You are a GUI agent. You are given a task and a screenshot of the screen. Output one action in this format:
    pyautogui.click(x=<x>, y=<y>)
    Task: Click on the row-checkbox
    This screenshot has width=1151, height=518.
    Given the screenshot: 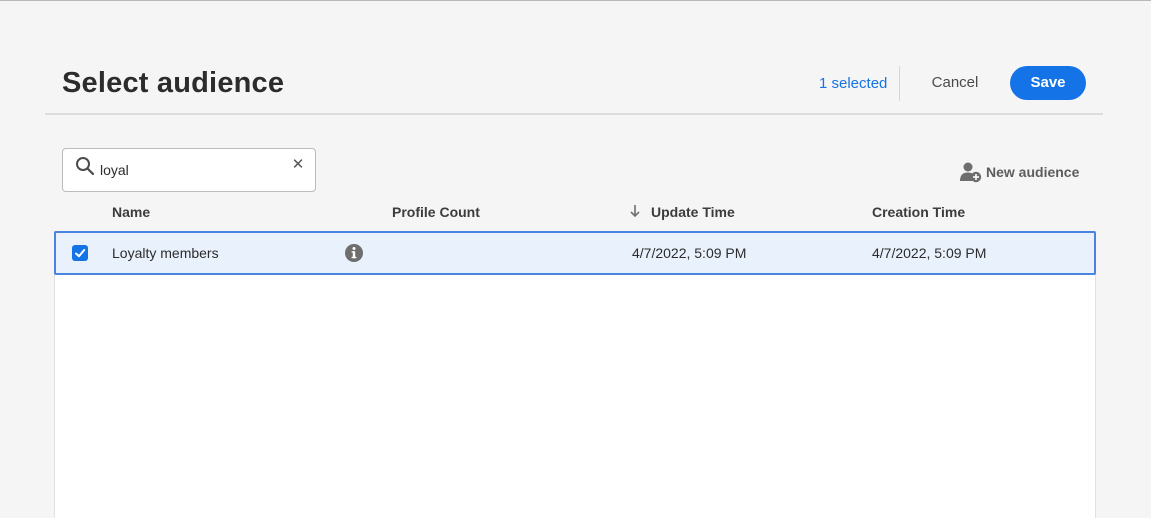 What is the action you would take?
    pyautogui.click(x=80, y=253)
    